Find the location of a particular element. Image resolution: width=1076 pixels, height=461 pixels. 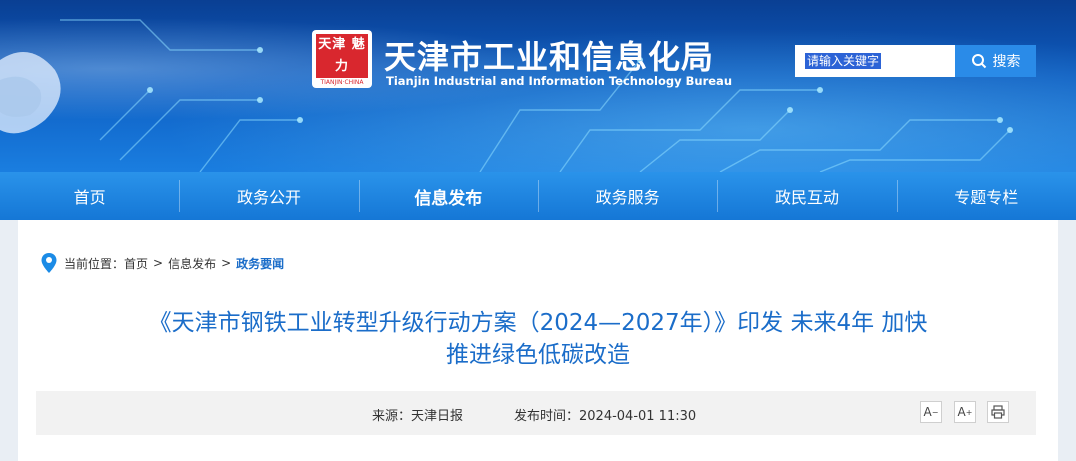

nav-label: 政务服务 is located at coordinates (627, 197).